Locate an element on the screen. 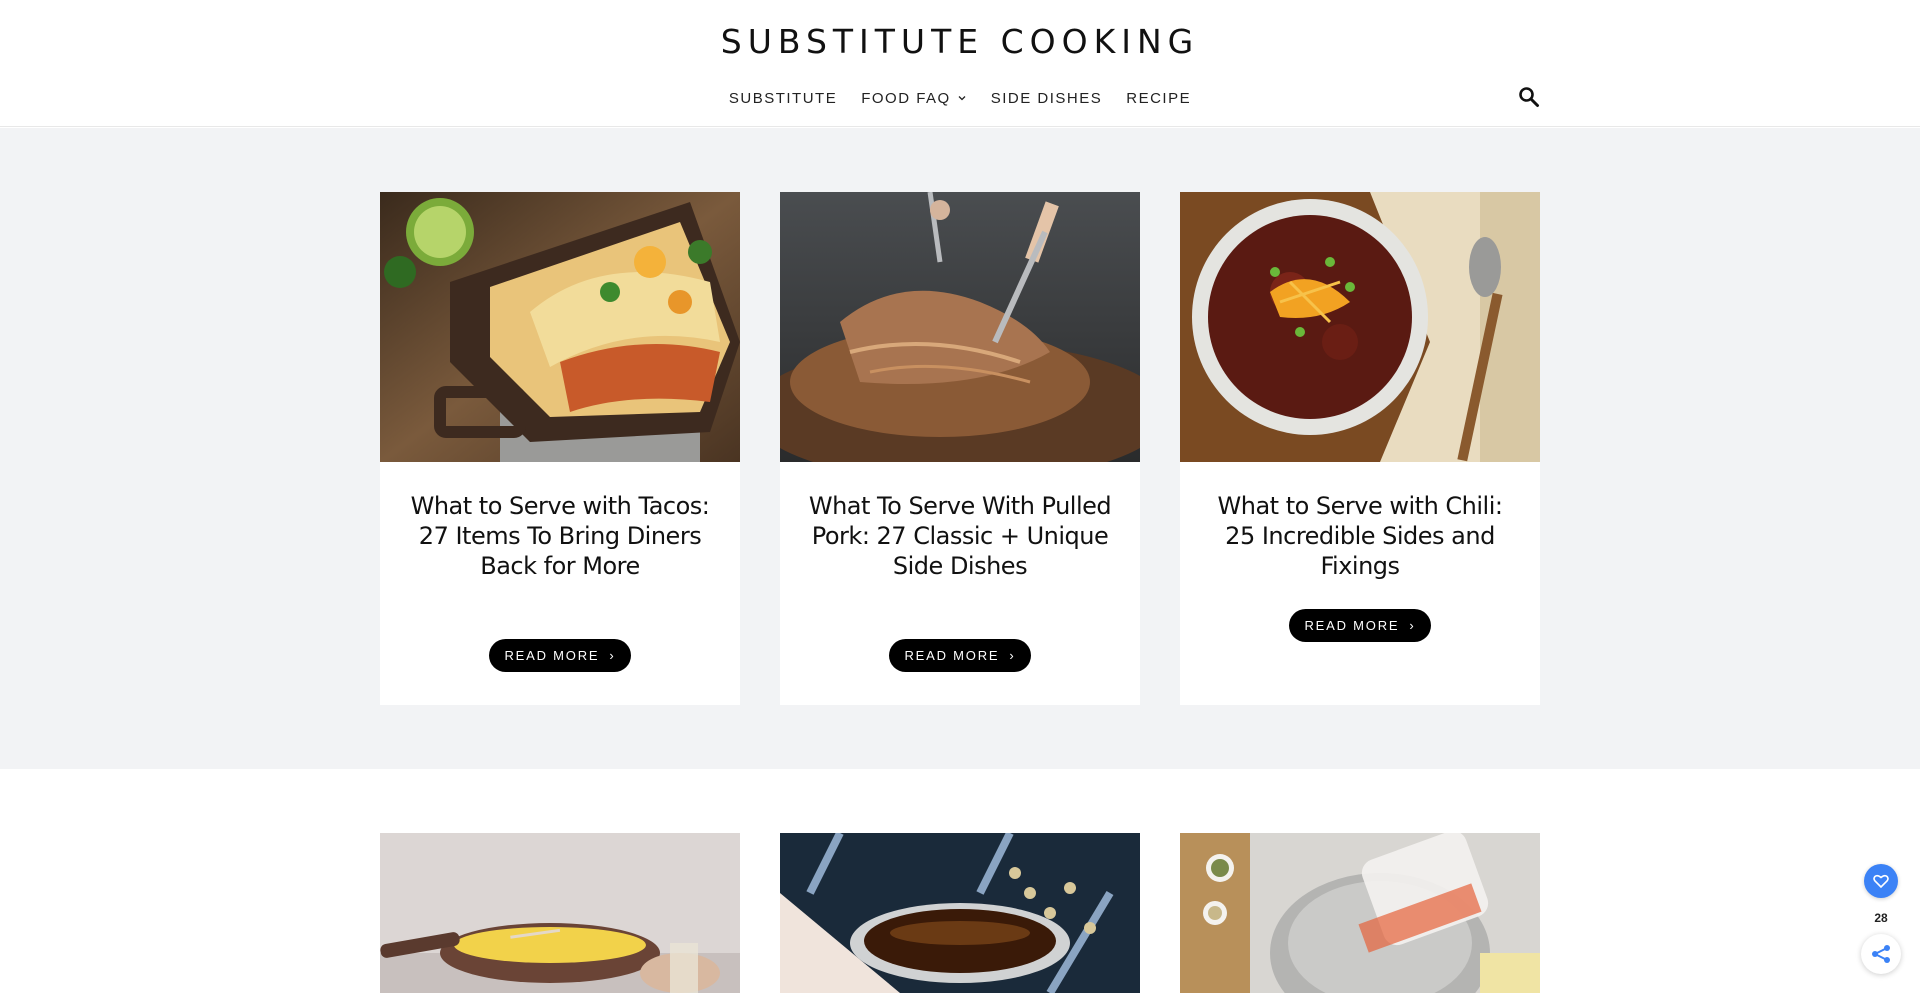 This screenshot has width=1920, height=993. tacos-image is located at coordinates (560, 327).